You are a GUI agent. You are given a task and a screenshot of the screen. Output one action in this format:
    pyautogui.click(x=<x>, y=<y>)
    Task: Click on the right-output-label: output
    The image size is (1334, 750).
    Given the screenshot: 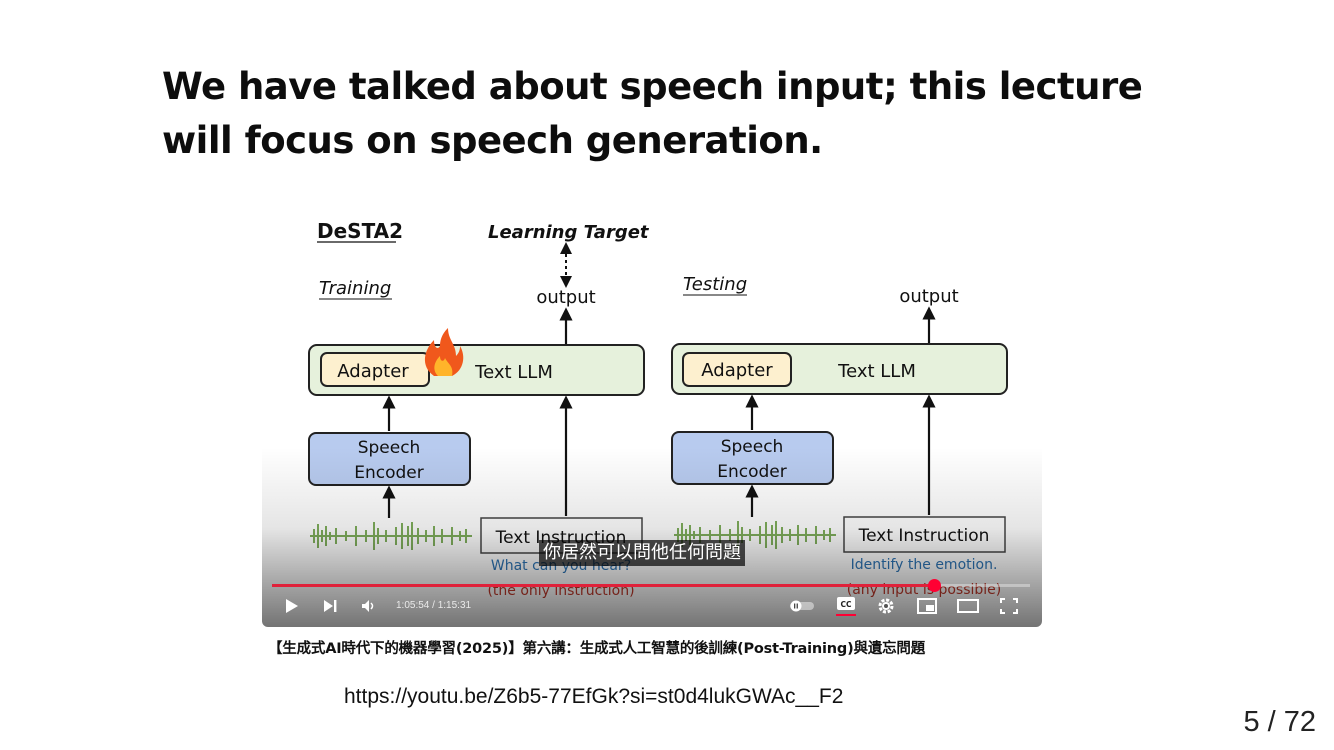 What is the action you would take?
    pyautogui.click(x=928, y=296)
    